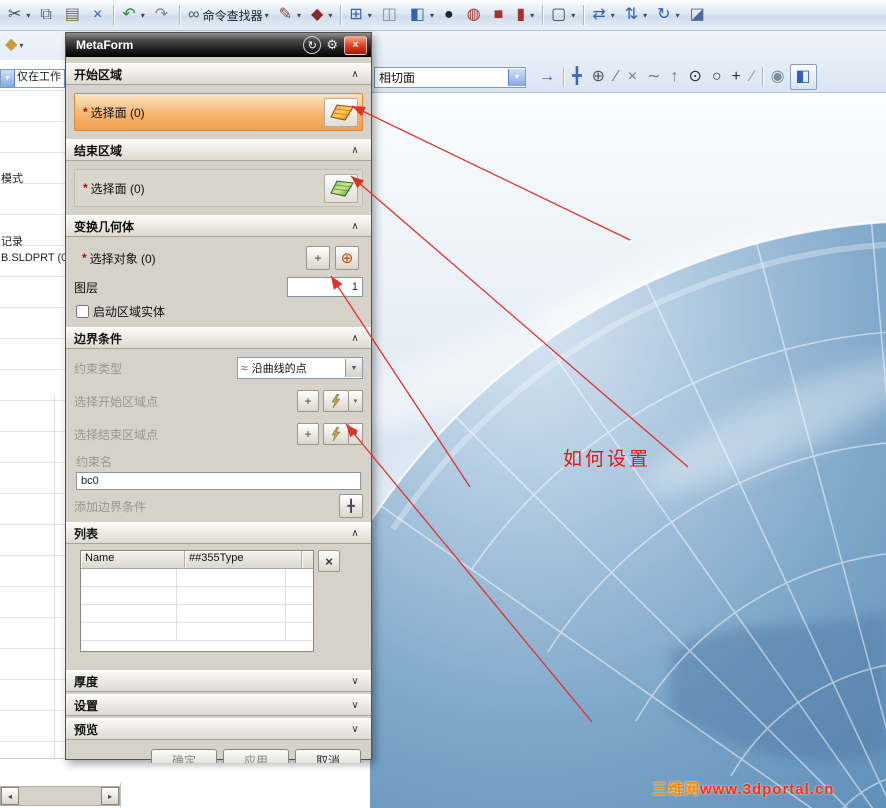  What do you see at coordinates (547, 77) in the screenshot?
I see `apply-arrow-icon: →` at bounding box center [547, 77].